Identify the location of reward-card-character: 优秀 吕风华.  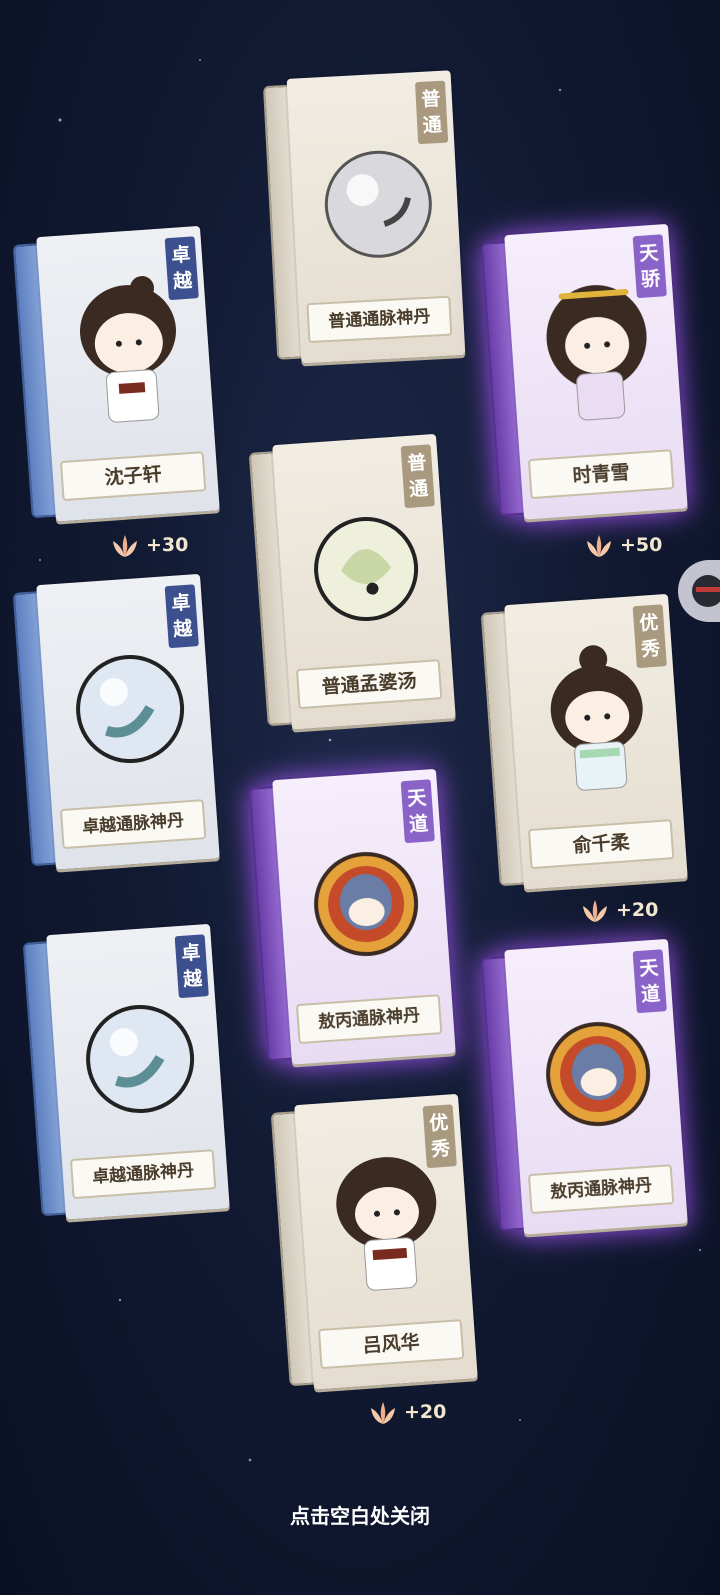
(374, 1242).